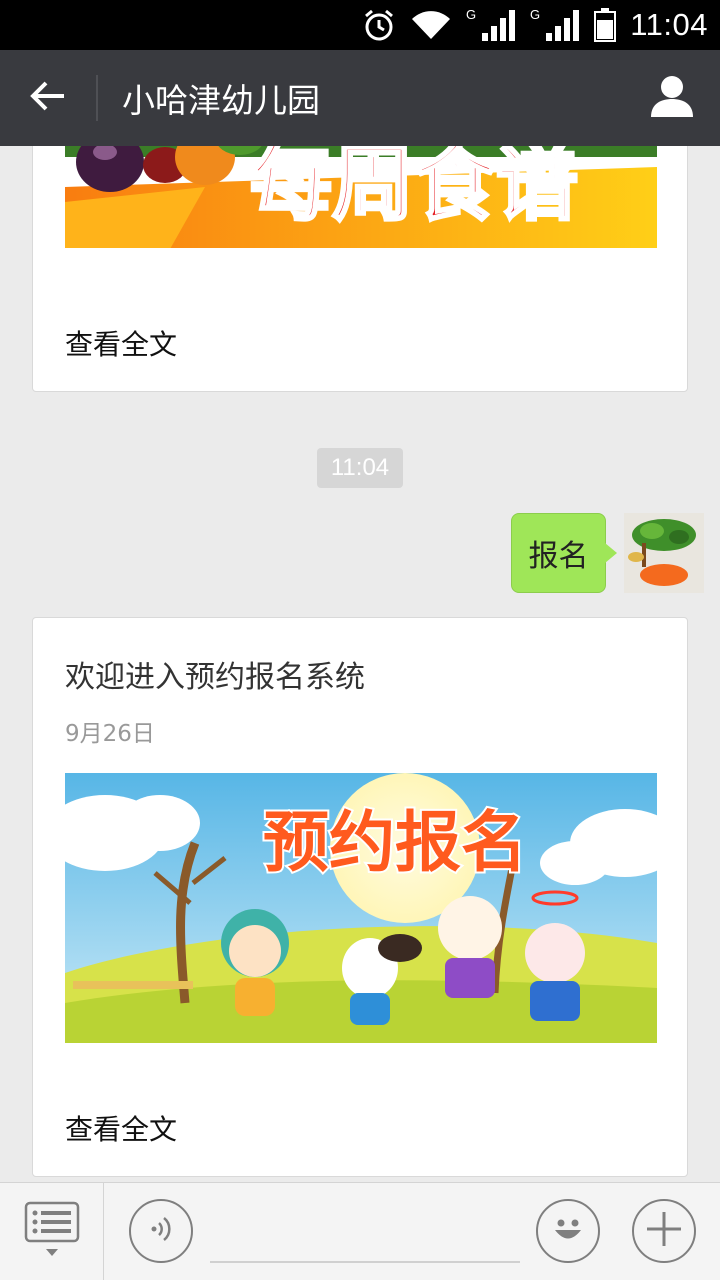 This screenshot has width=720, height=1280. What do you see at coordinates (431, 25) in the screenshot?
I see `wifi-icon` at bounding box center [431, 25].